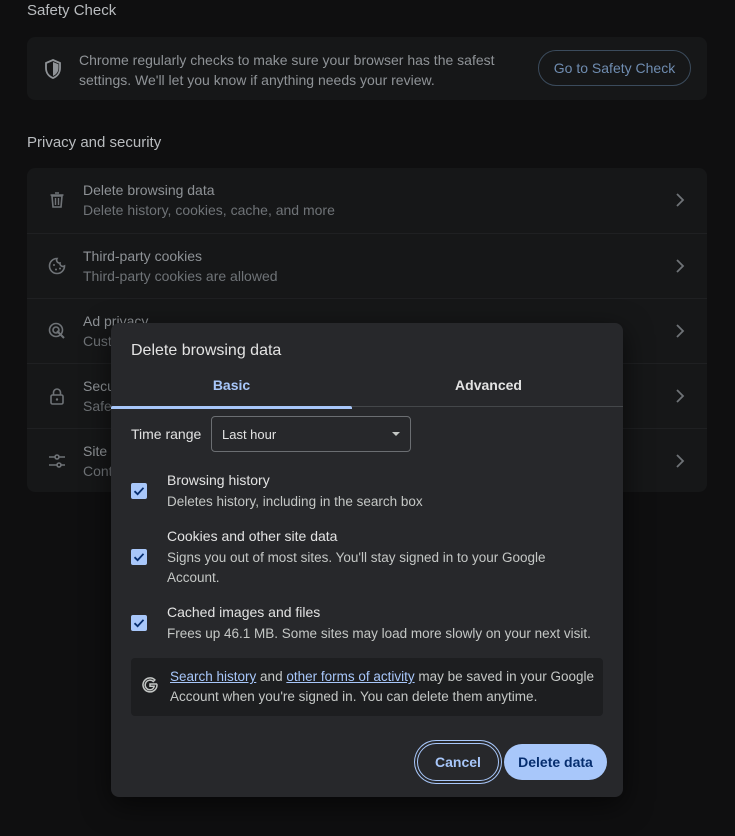 This screenshot has height=836, width=735. What do you see at coordinates (57, 461) in the screenshot?
I see `tune-icon` at bounding box center [57, 461].